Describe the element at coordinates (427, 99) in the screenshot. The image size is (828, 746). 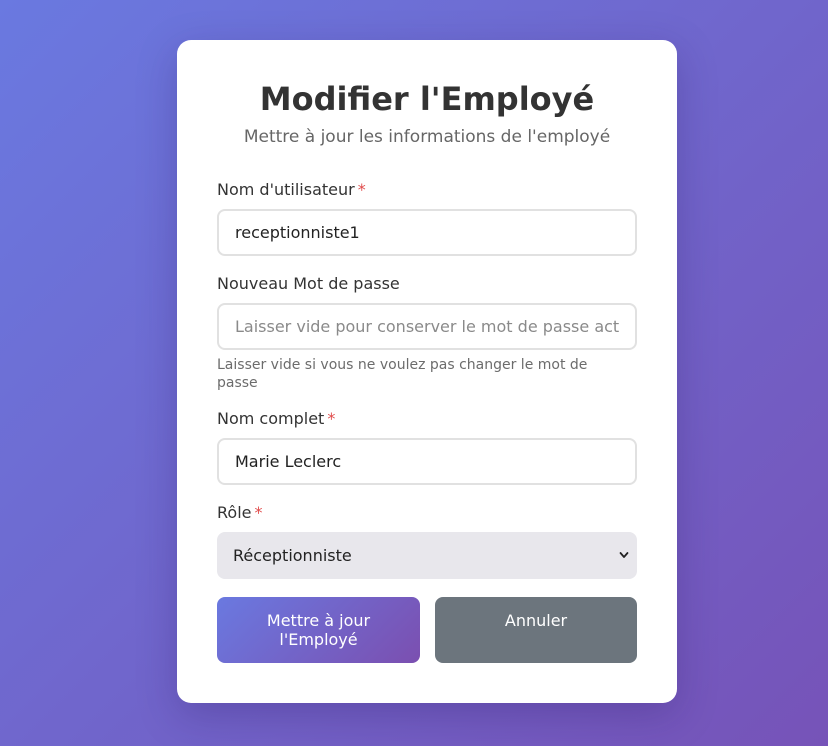
I see `page-title: Modifier l'Employé` at that location.